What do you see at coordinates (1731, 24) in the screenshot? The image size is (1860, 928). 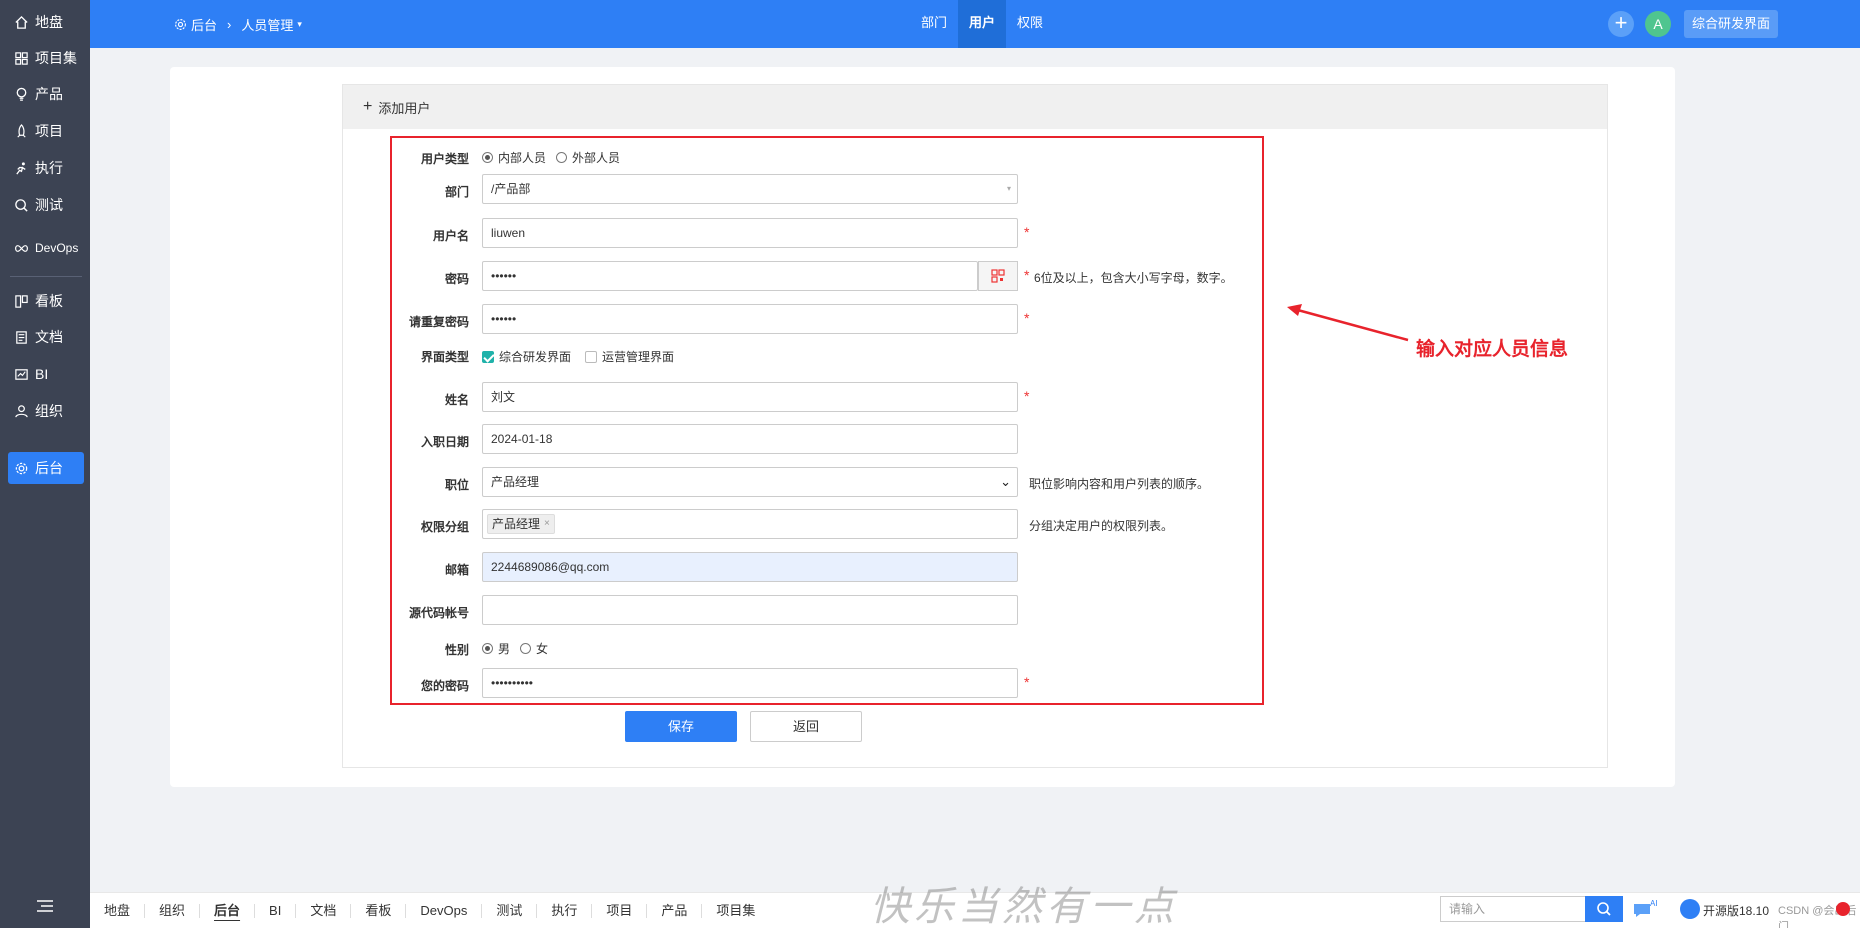 I see `view-switch-button: 综合研发界面` at bounding box center [1731, 24].